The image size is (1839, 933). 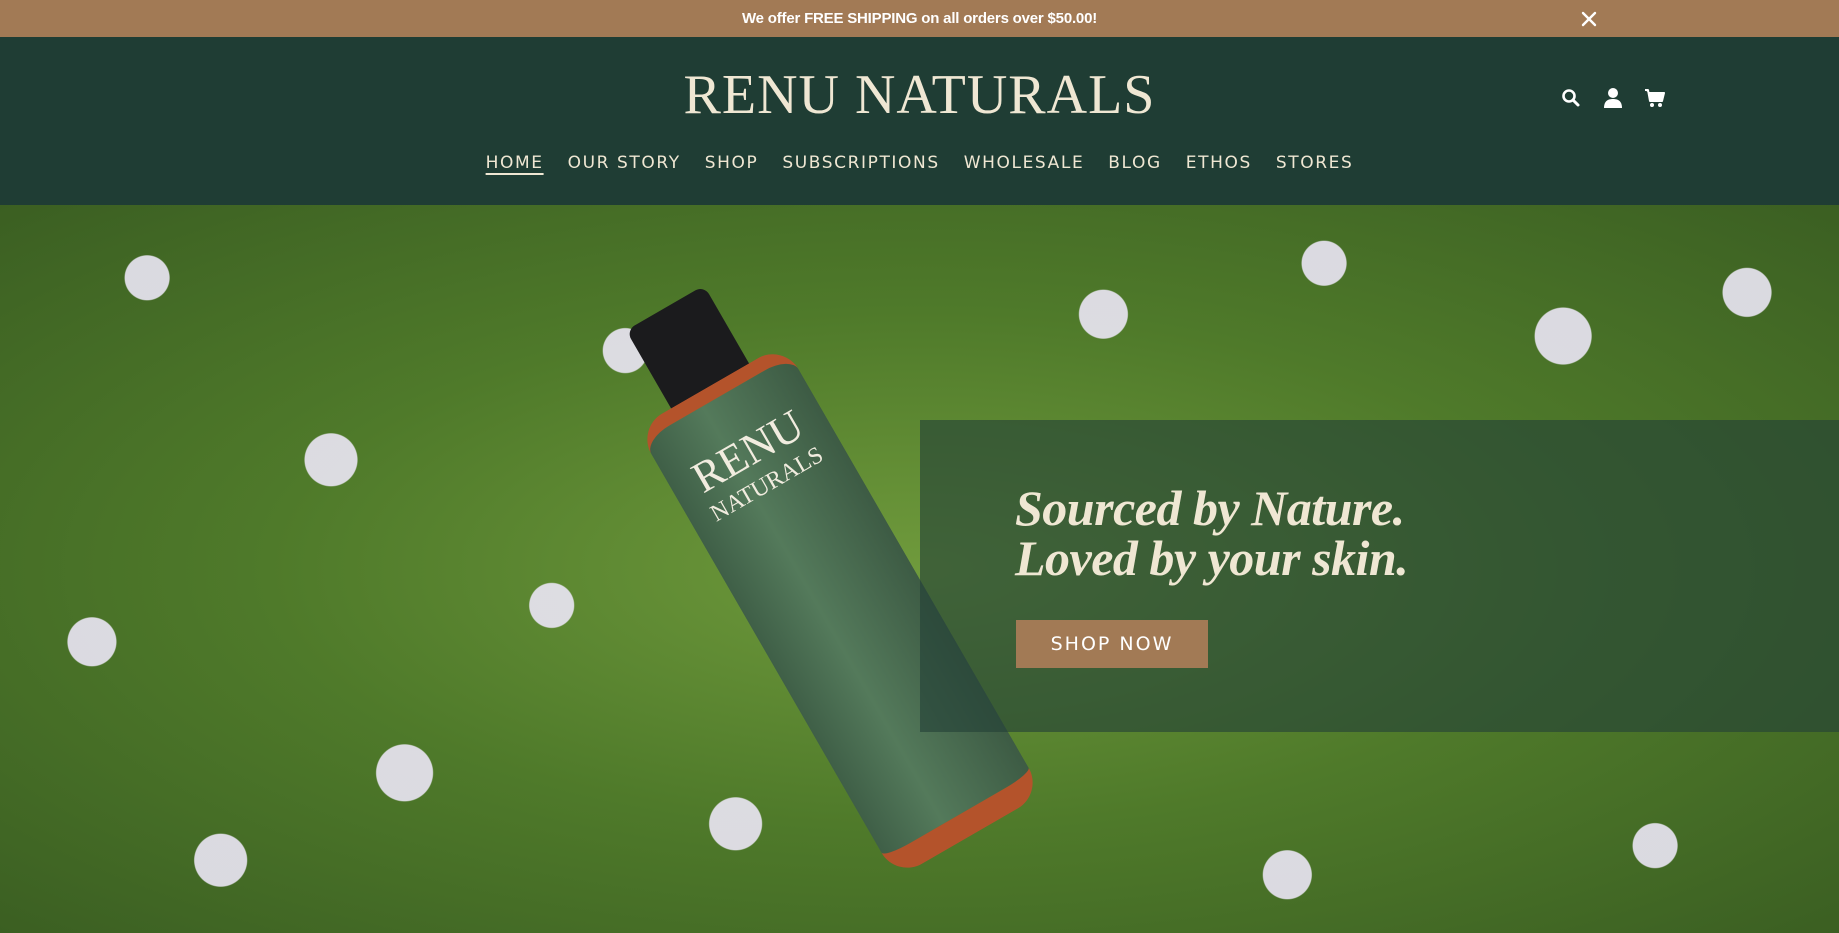 I want to click on header-icons, so click(x=1613, y=98).